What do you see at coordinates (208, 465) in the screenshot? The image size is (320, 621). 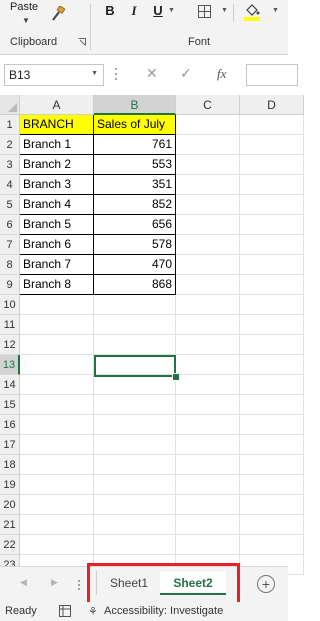 I see `cell-c18` at bounding box center [208, 465].